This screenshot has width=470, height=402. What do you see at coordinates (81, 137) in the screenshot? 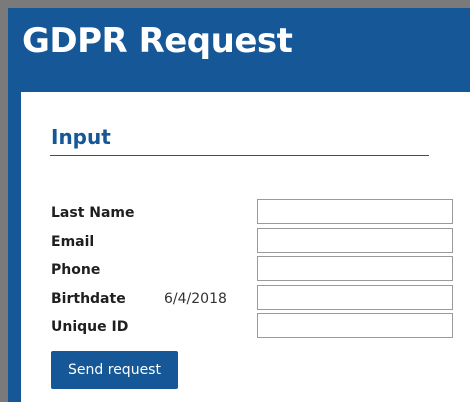
I see `section-title: Input` at bounding box center [81, 137].